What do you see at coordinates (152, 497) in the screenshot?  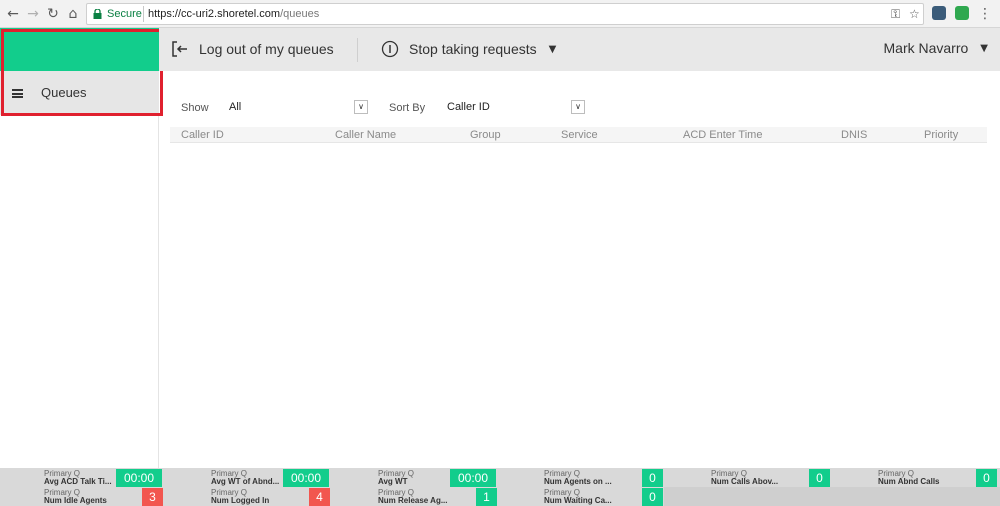 I see `stat-value: 3` at bounding box center [152, 497].